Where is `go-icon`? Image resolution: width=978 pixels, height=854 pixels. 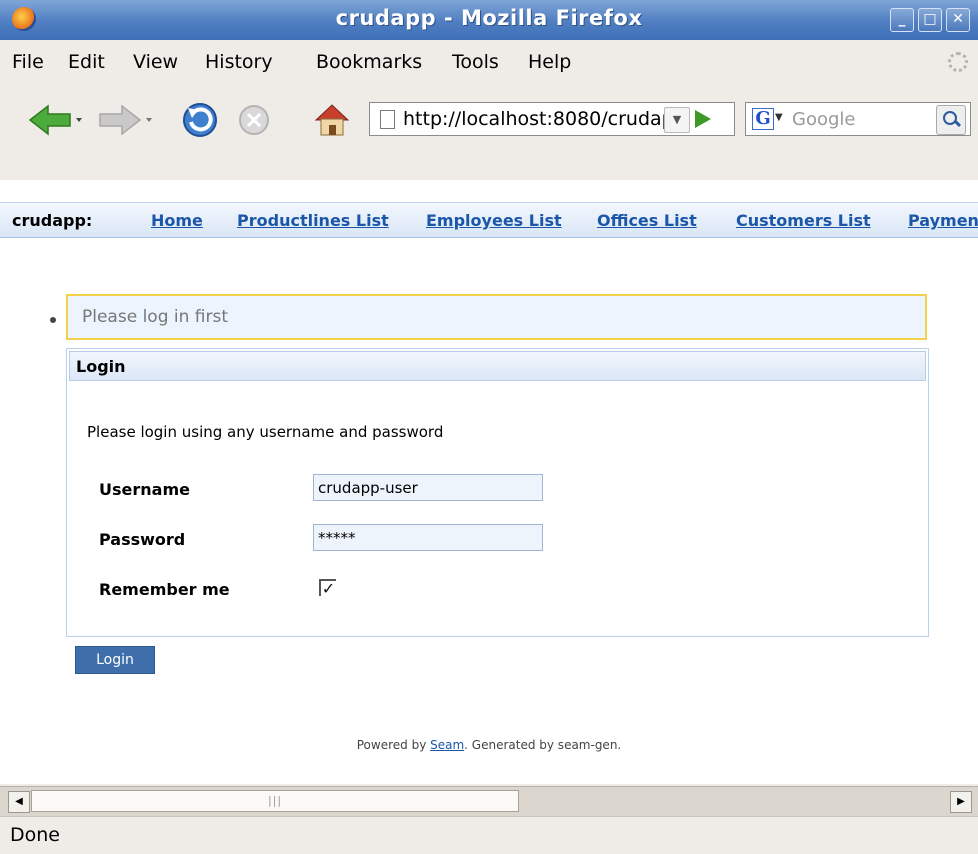 go-icon is located at coordinates (703, 119).